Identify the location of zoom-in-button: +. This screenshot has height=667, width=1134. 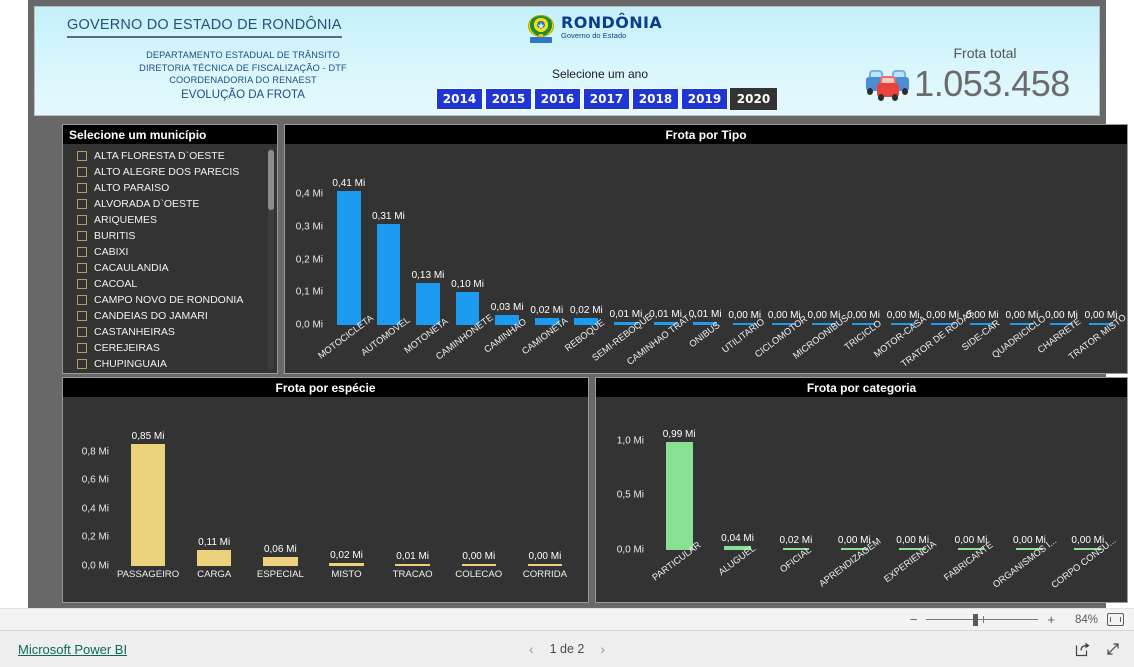
(1051, 619).